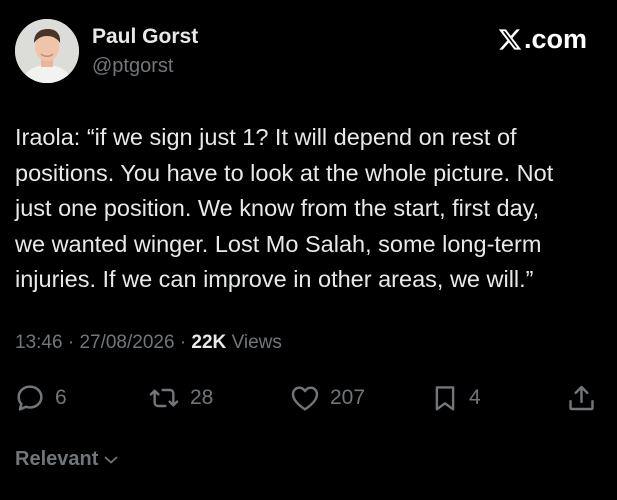 This screenshot has height=500, width=617. I want to click on share-icon, so click(581, 398).